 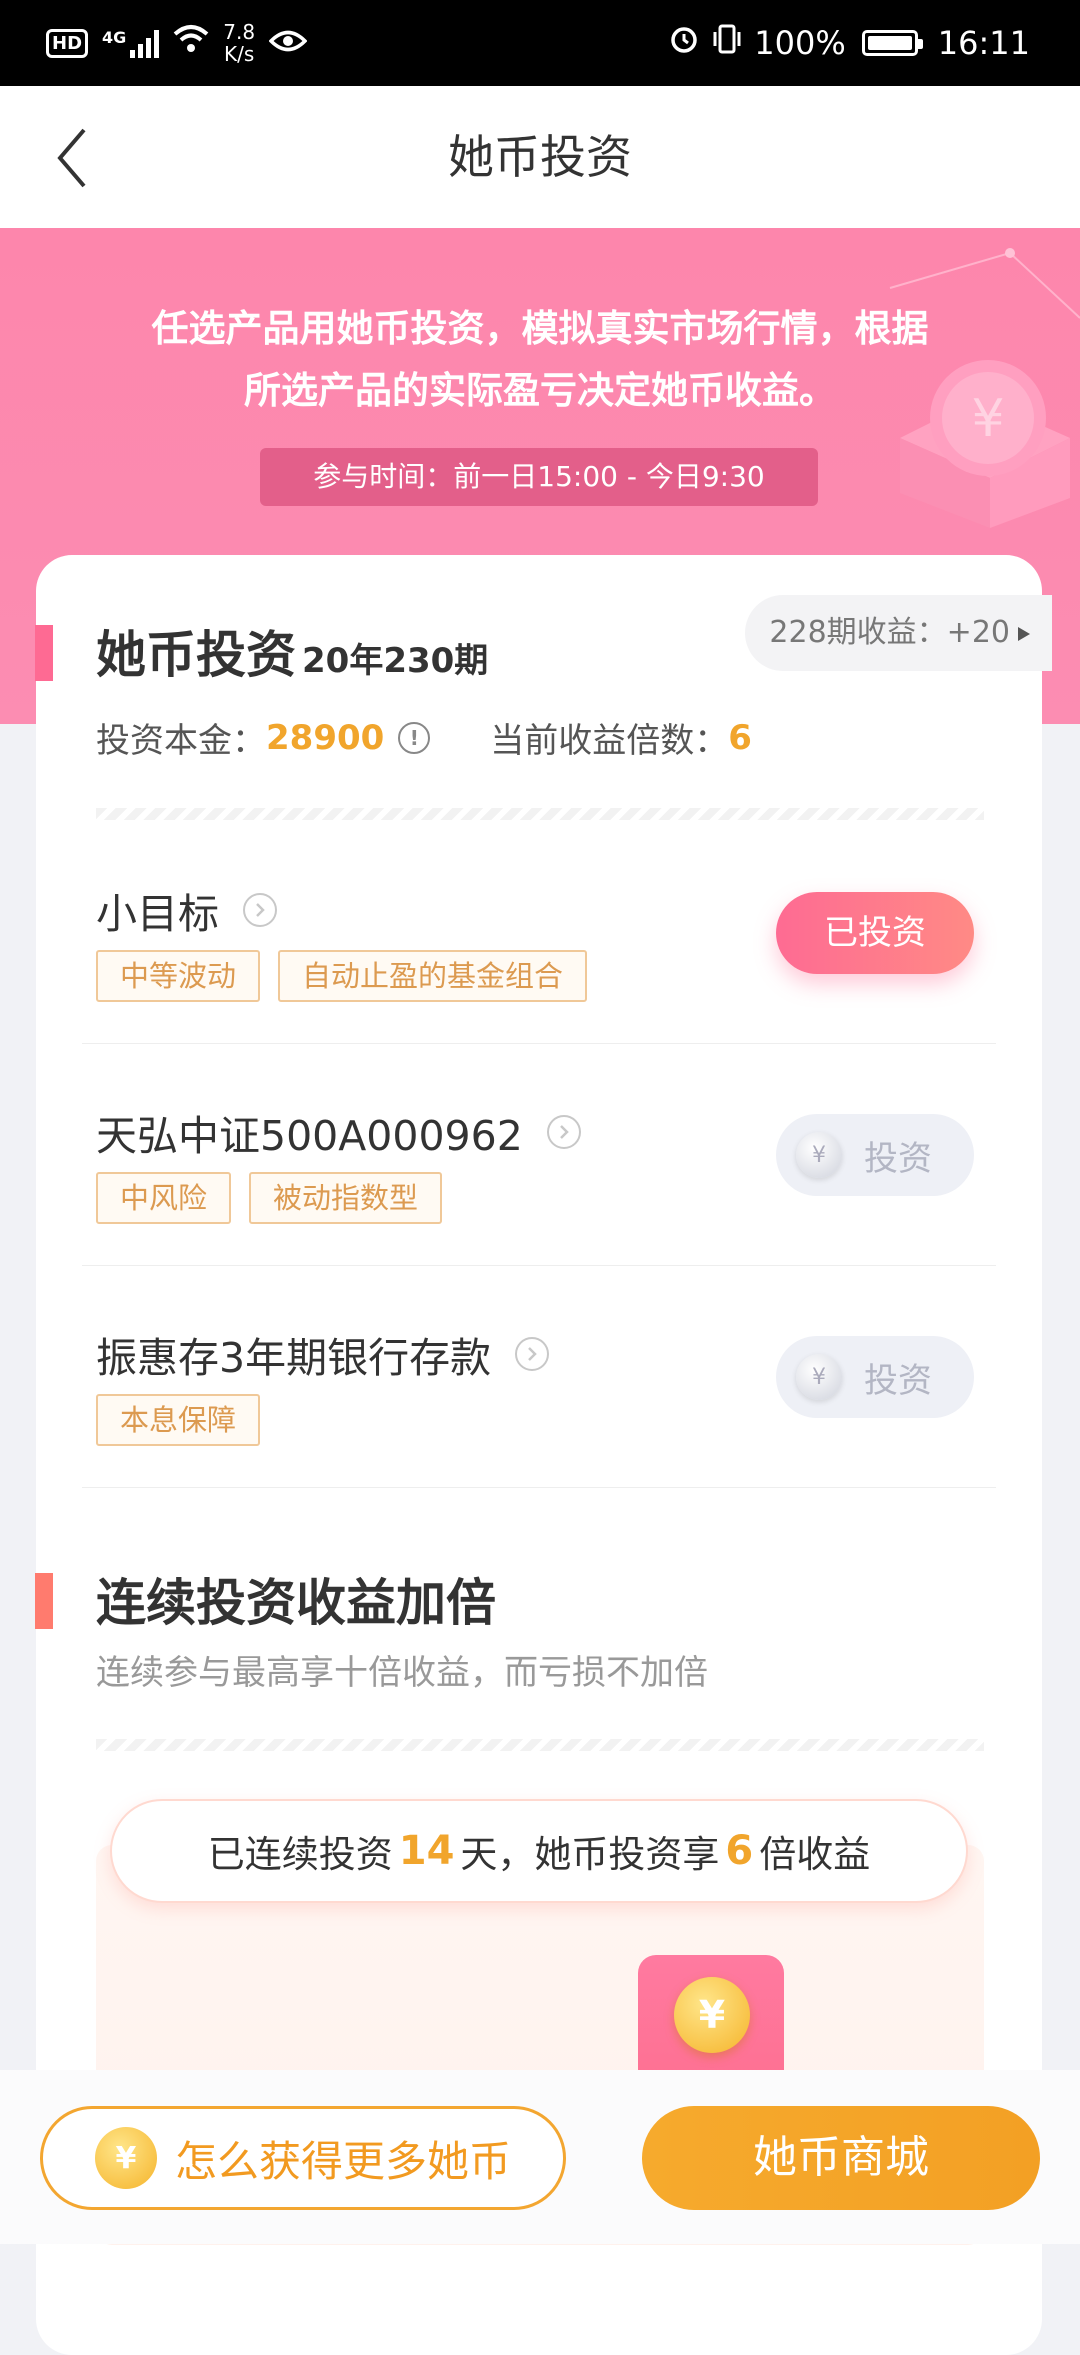 I want to click on network-icon: 4G, so click(x=131, y=43).